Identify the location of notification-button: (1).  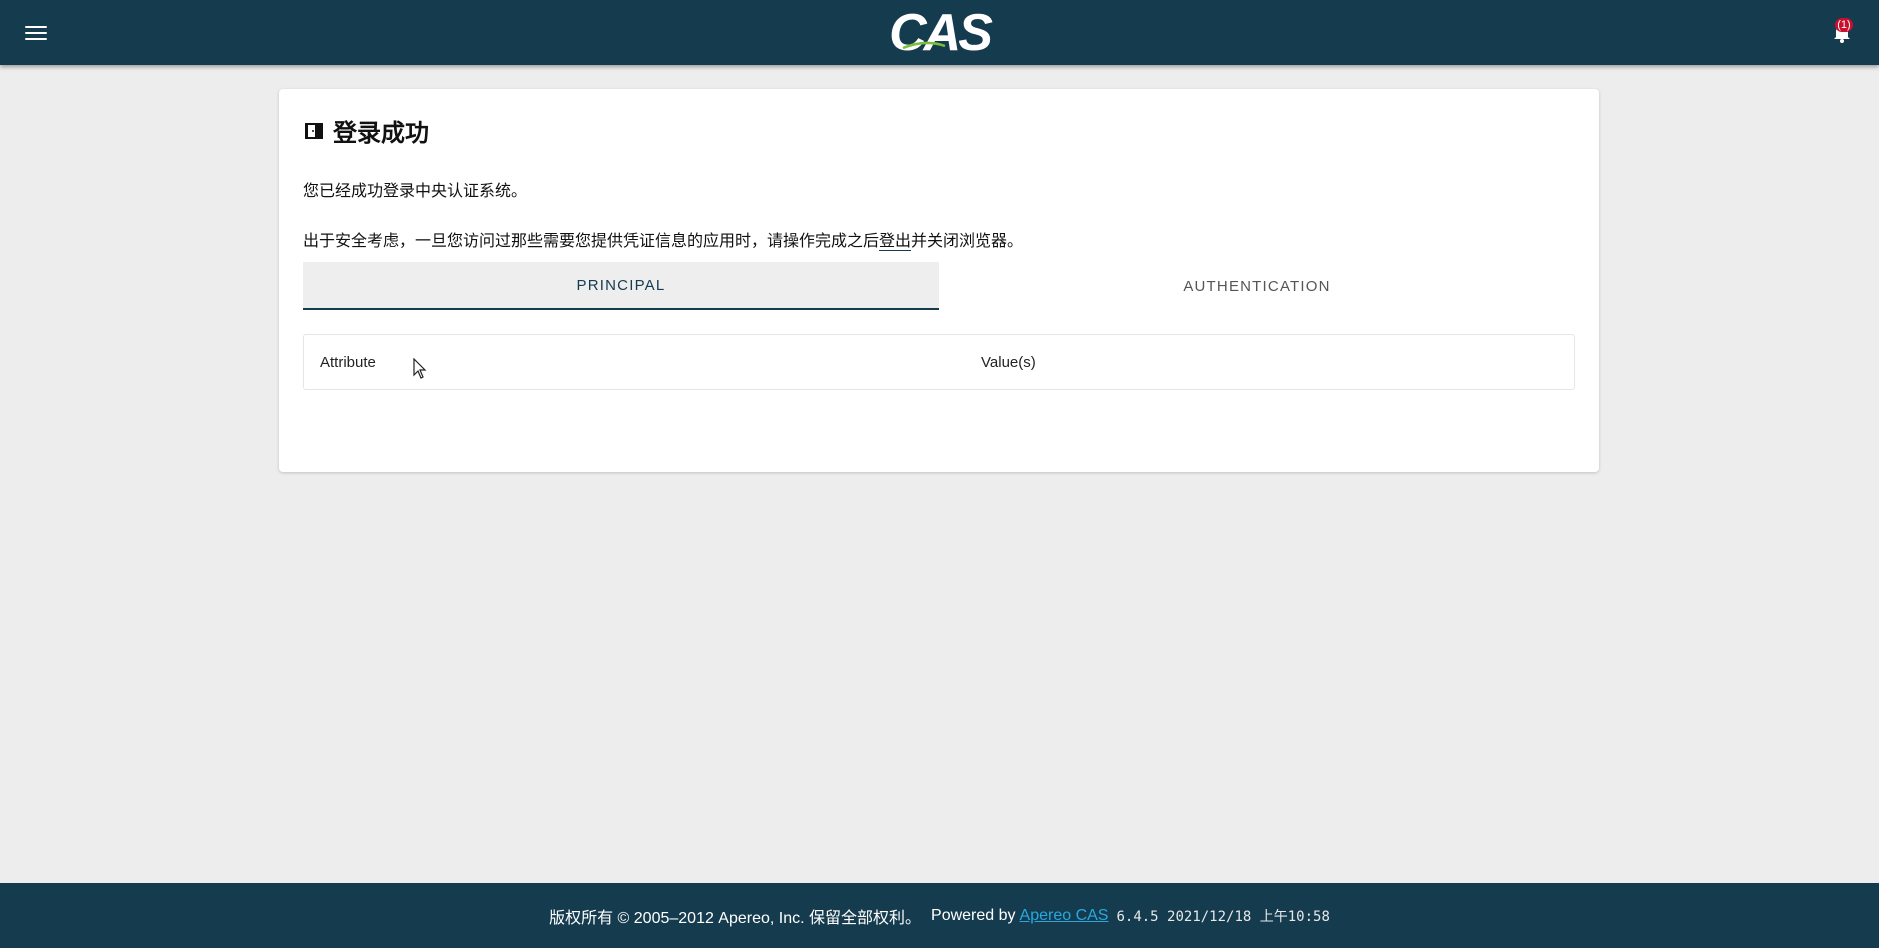
(1842, 32).